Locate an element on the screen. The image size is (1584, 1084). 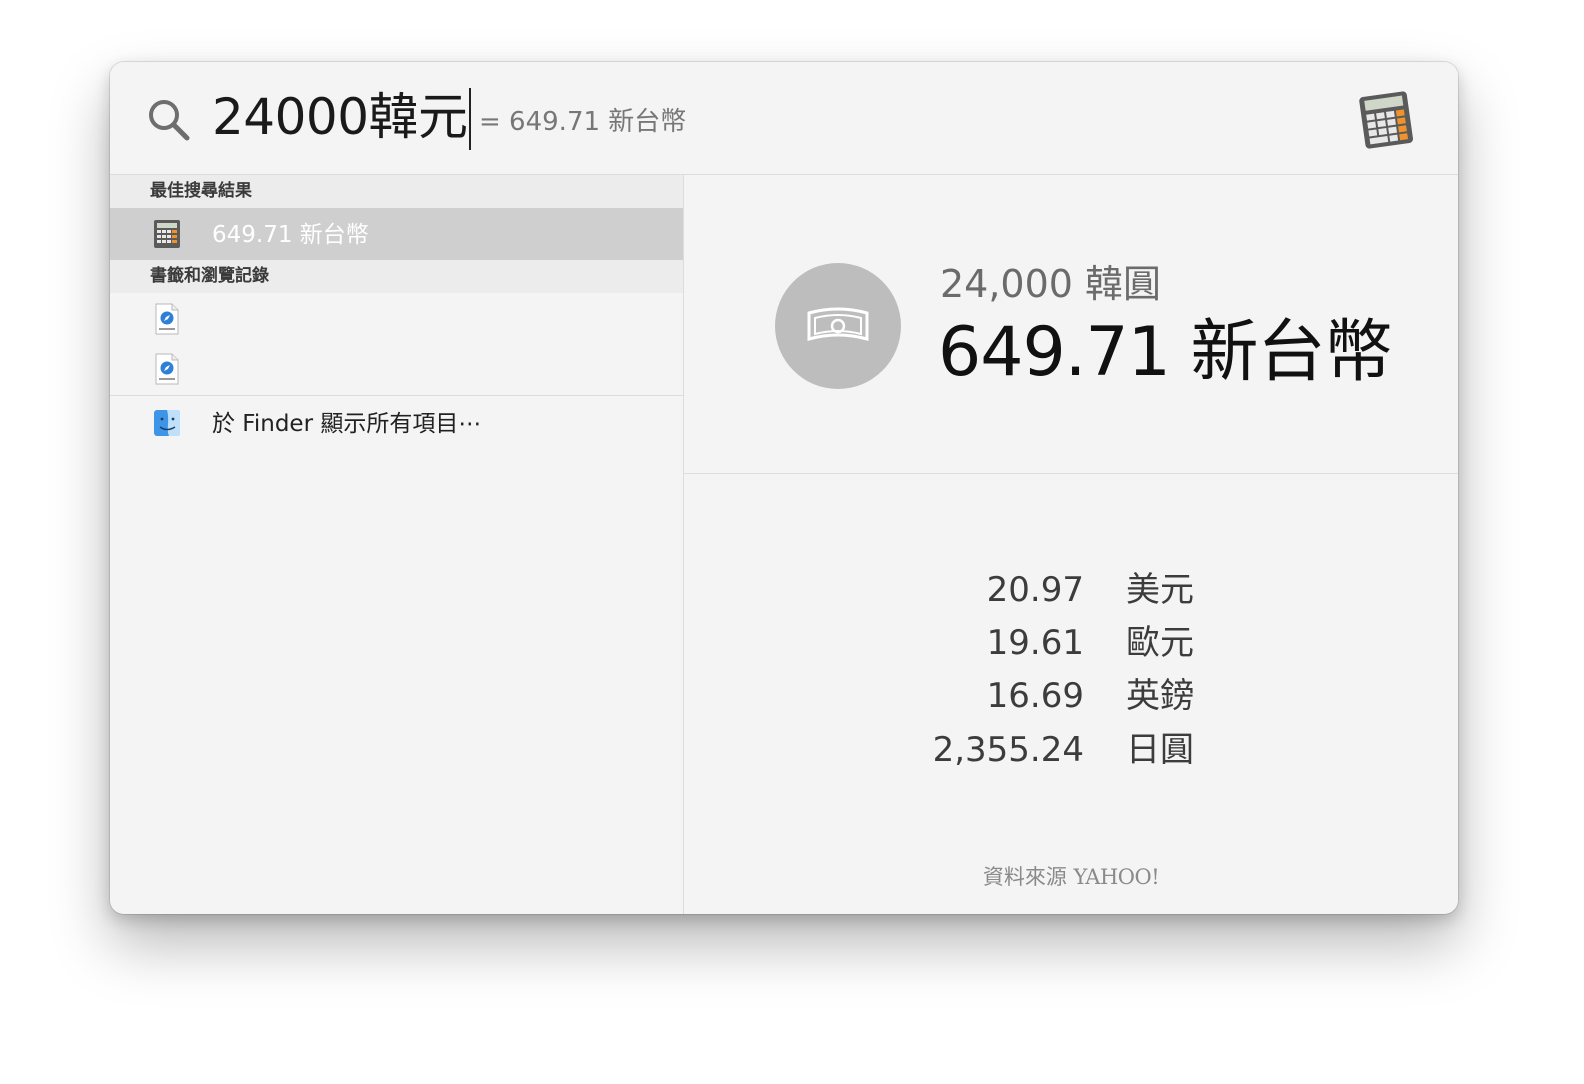
conversion-currency: 英鎊 is located at coordinates (1160, 696).